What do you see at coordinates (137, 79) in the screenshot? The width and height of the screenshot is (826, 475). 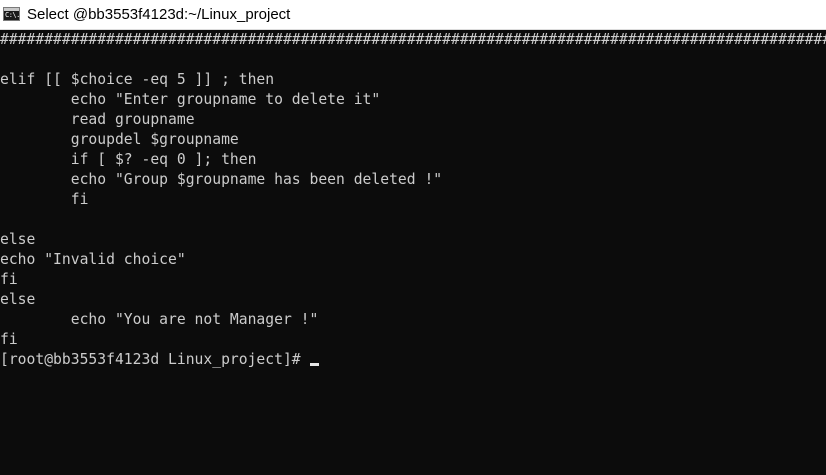 I see `terminal-line: elif [[ $choice -eq 5 ]] ; then` at bounding box center [137, 79].